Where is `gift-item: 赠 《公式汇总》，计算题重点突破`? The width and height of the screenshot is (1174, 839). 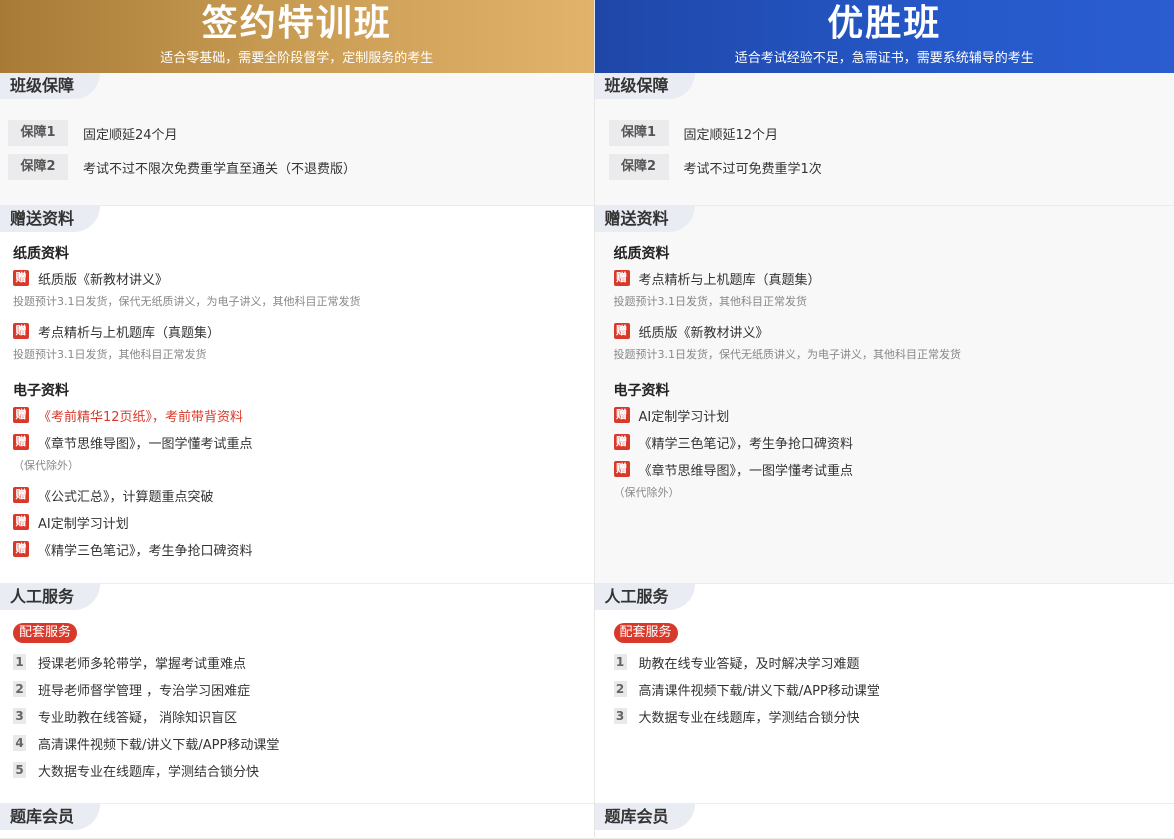
gift-item: 赠 《公式汇总》，计算题重点突破 is located at coordinates (113, 495).